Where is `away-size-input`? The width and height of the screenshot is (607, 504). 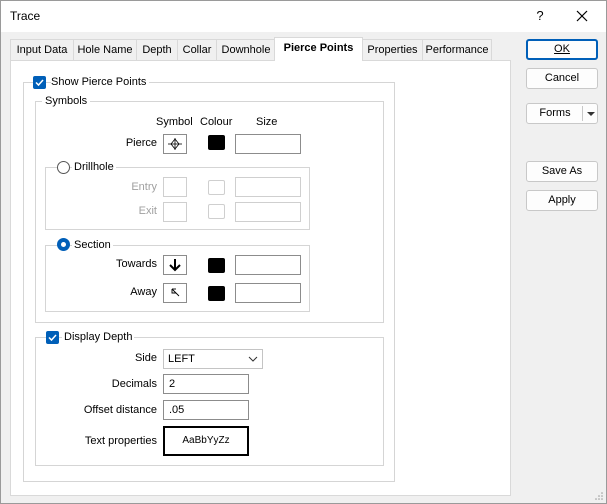
away-size-input is located at coordinates (268, 293).